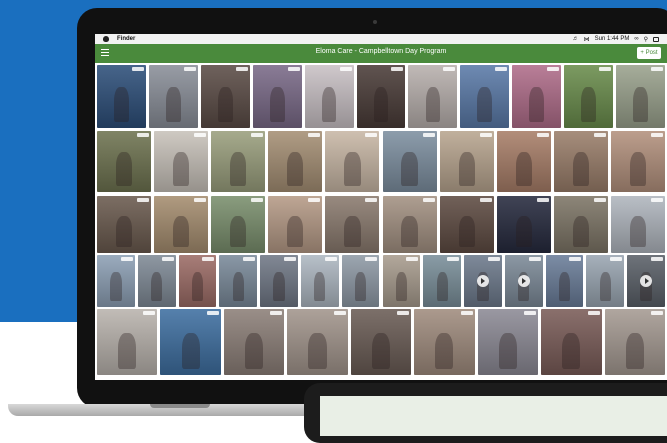 This screenshot has height=443, width=667. I want to click on volume-icon: ♬, so click(576, 39).